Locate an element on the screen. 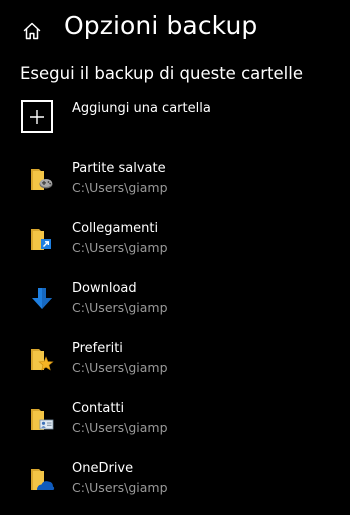  folder-item-contacts: Contatti C:\Users\giamp is located at coordinates (180, 425).